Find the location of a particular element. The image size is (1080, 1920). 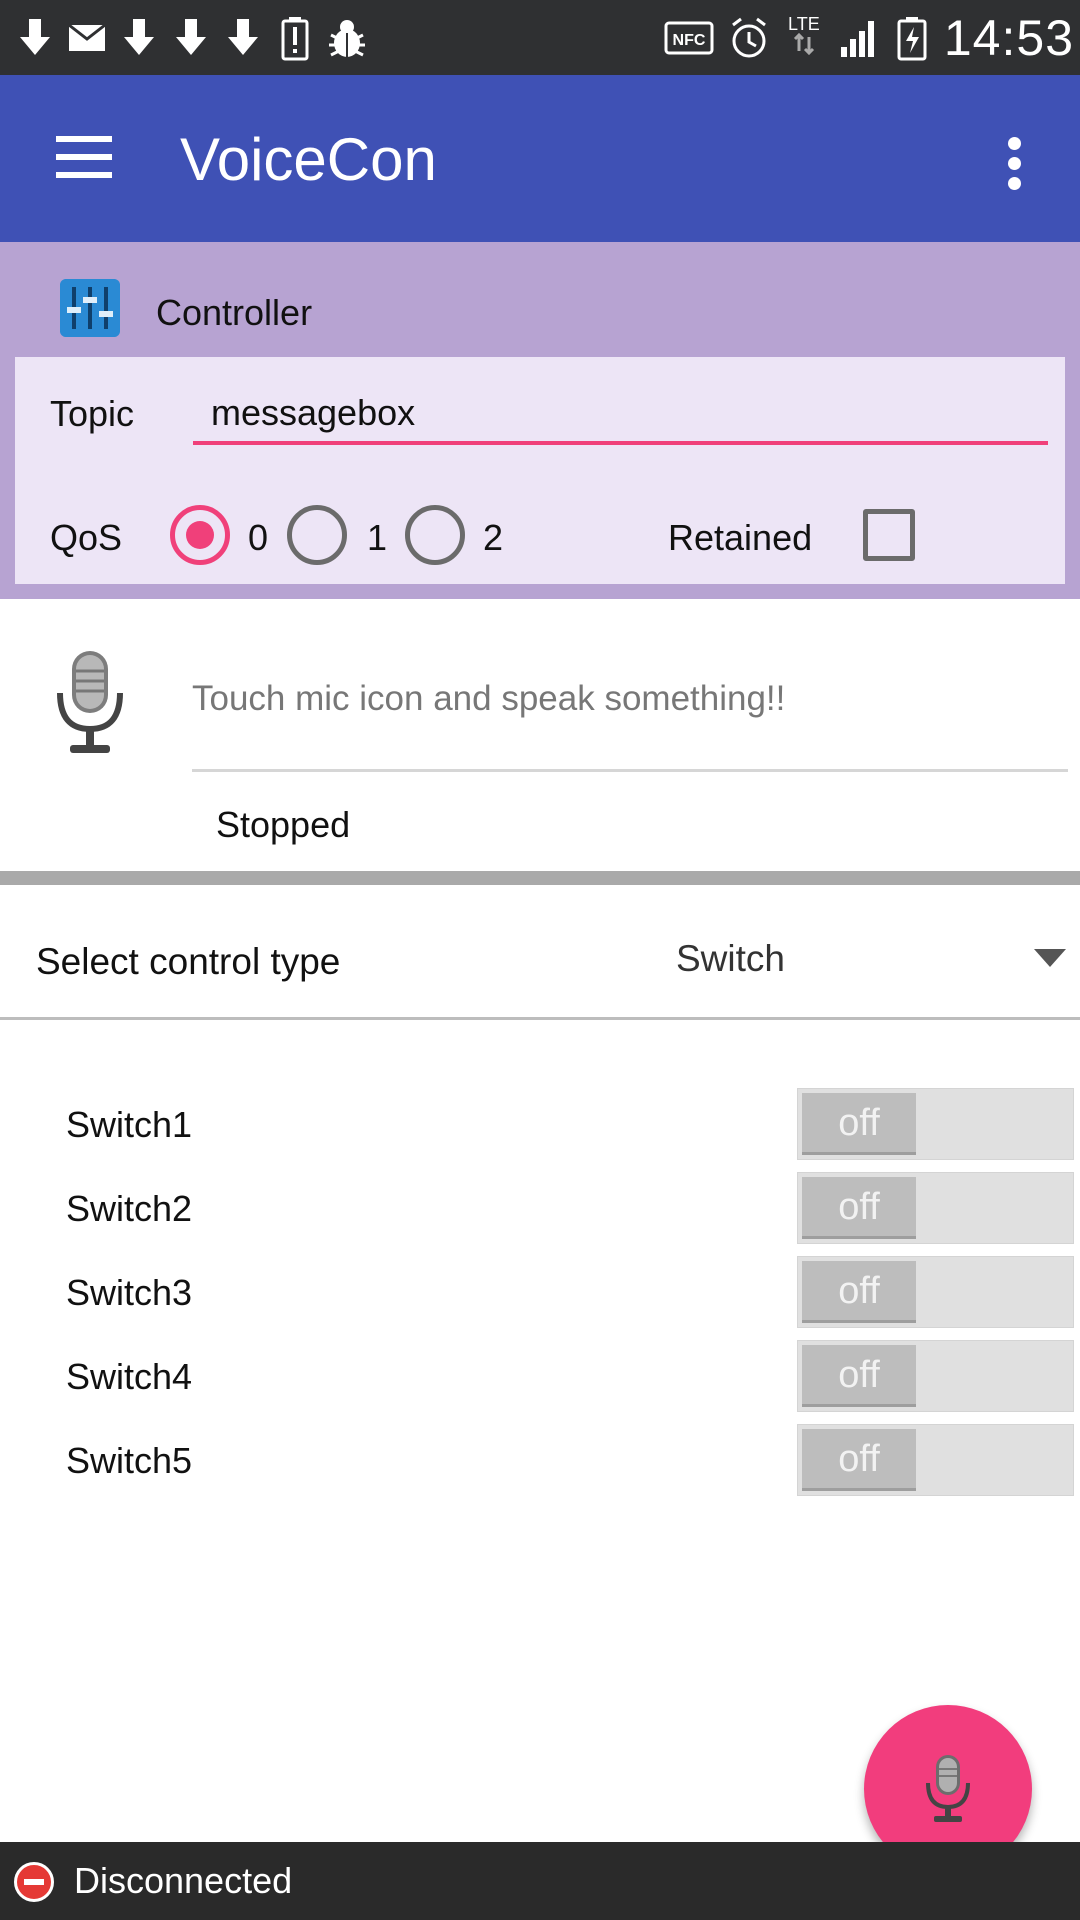

app-bar: VoiceCon is located at coordinates (540, 158).